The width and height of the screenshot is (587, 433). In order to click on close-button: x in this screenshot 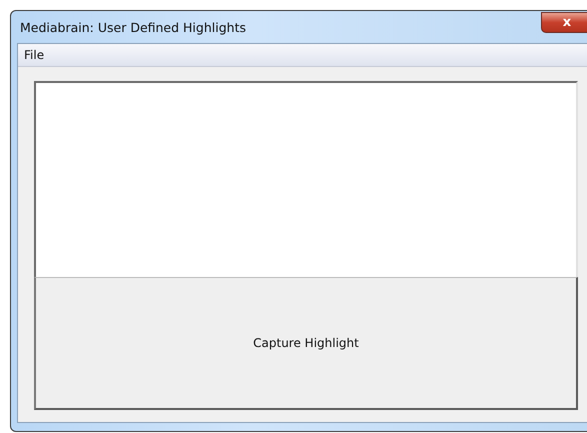, I will do `click(564, 22)`.